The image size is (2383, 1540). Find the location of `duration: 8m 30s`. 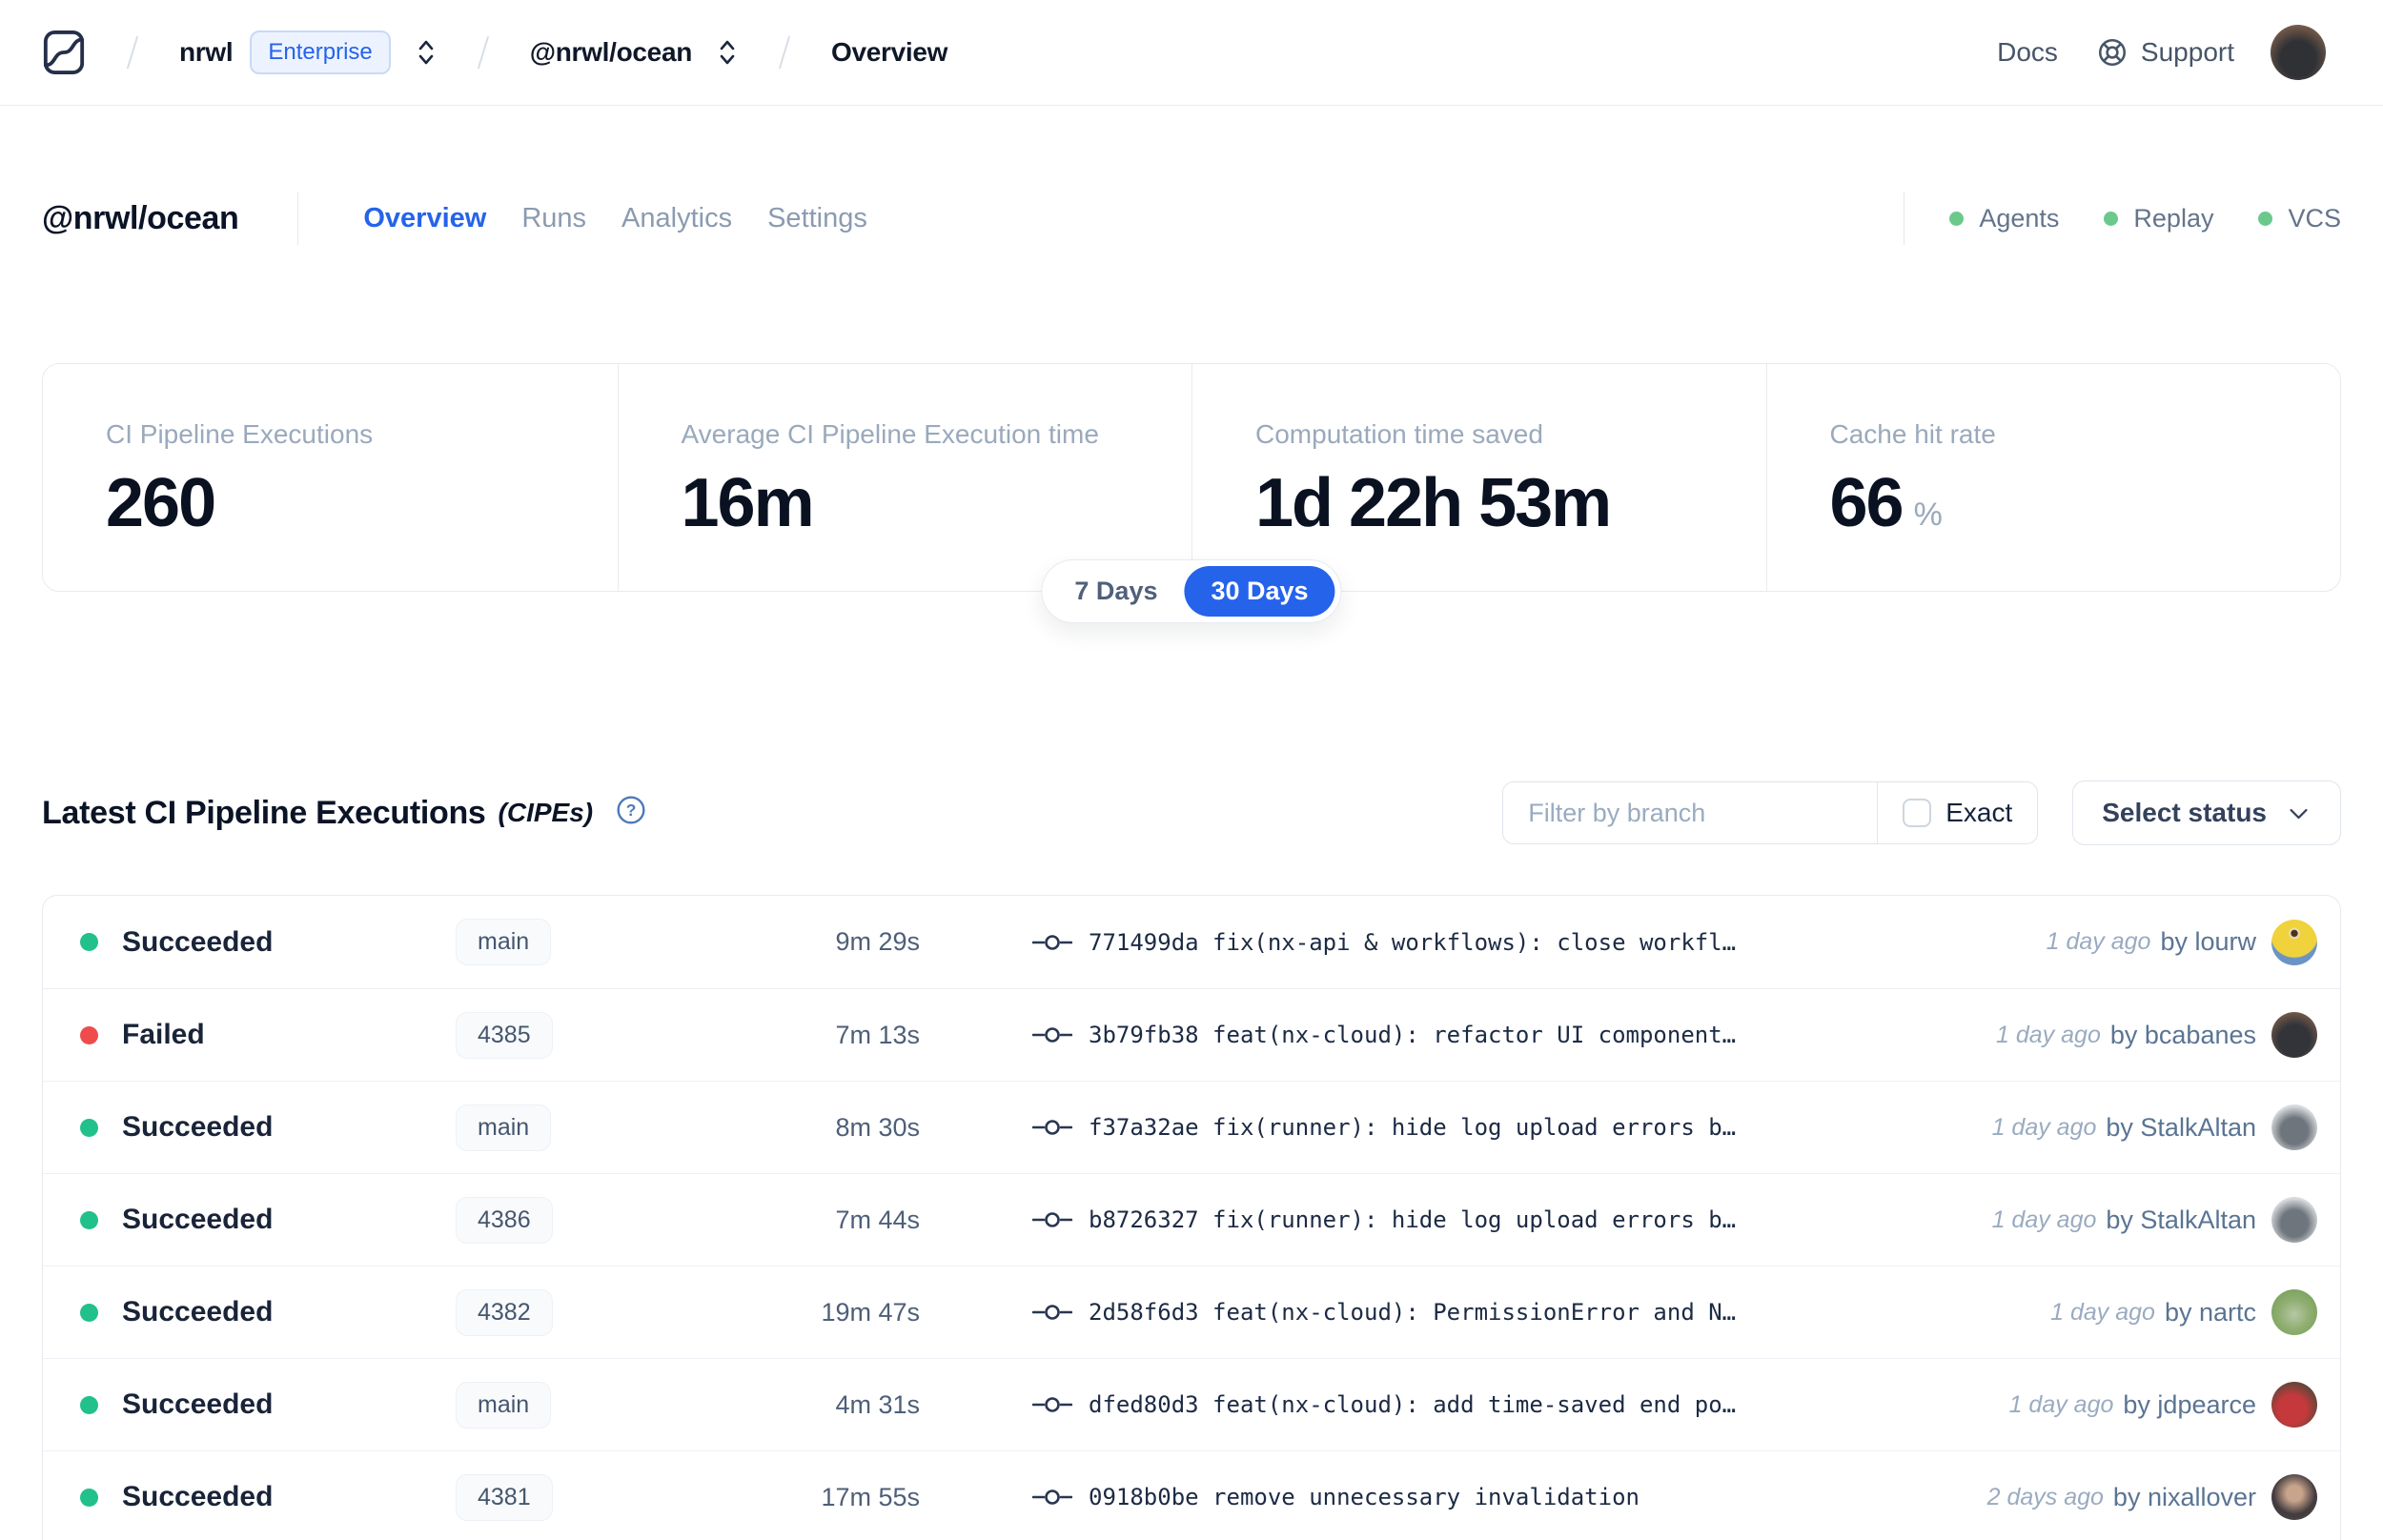

duration: 8m 30s is located at coordinates (878, 1127).